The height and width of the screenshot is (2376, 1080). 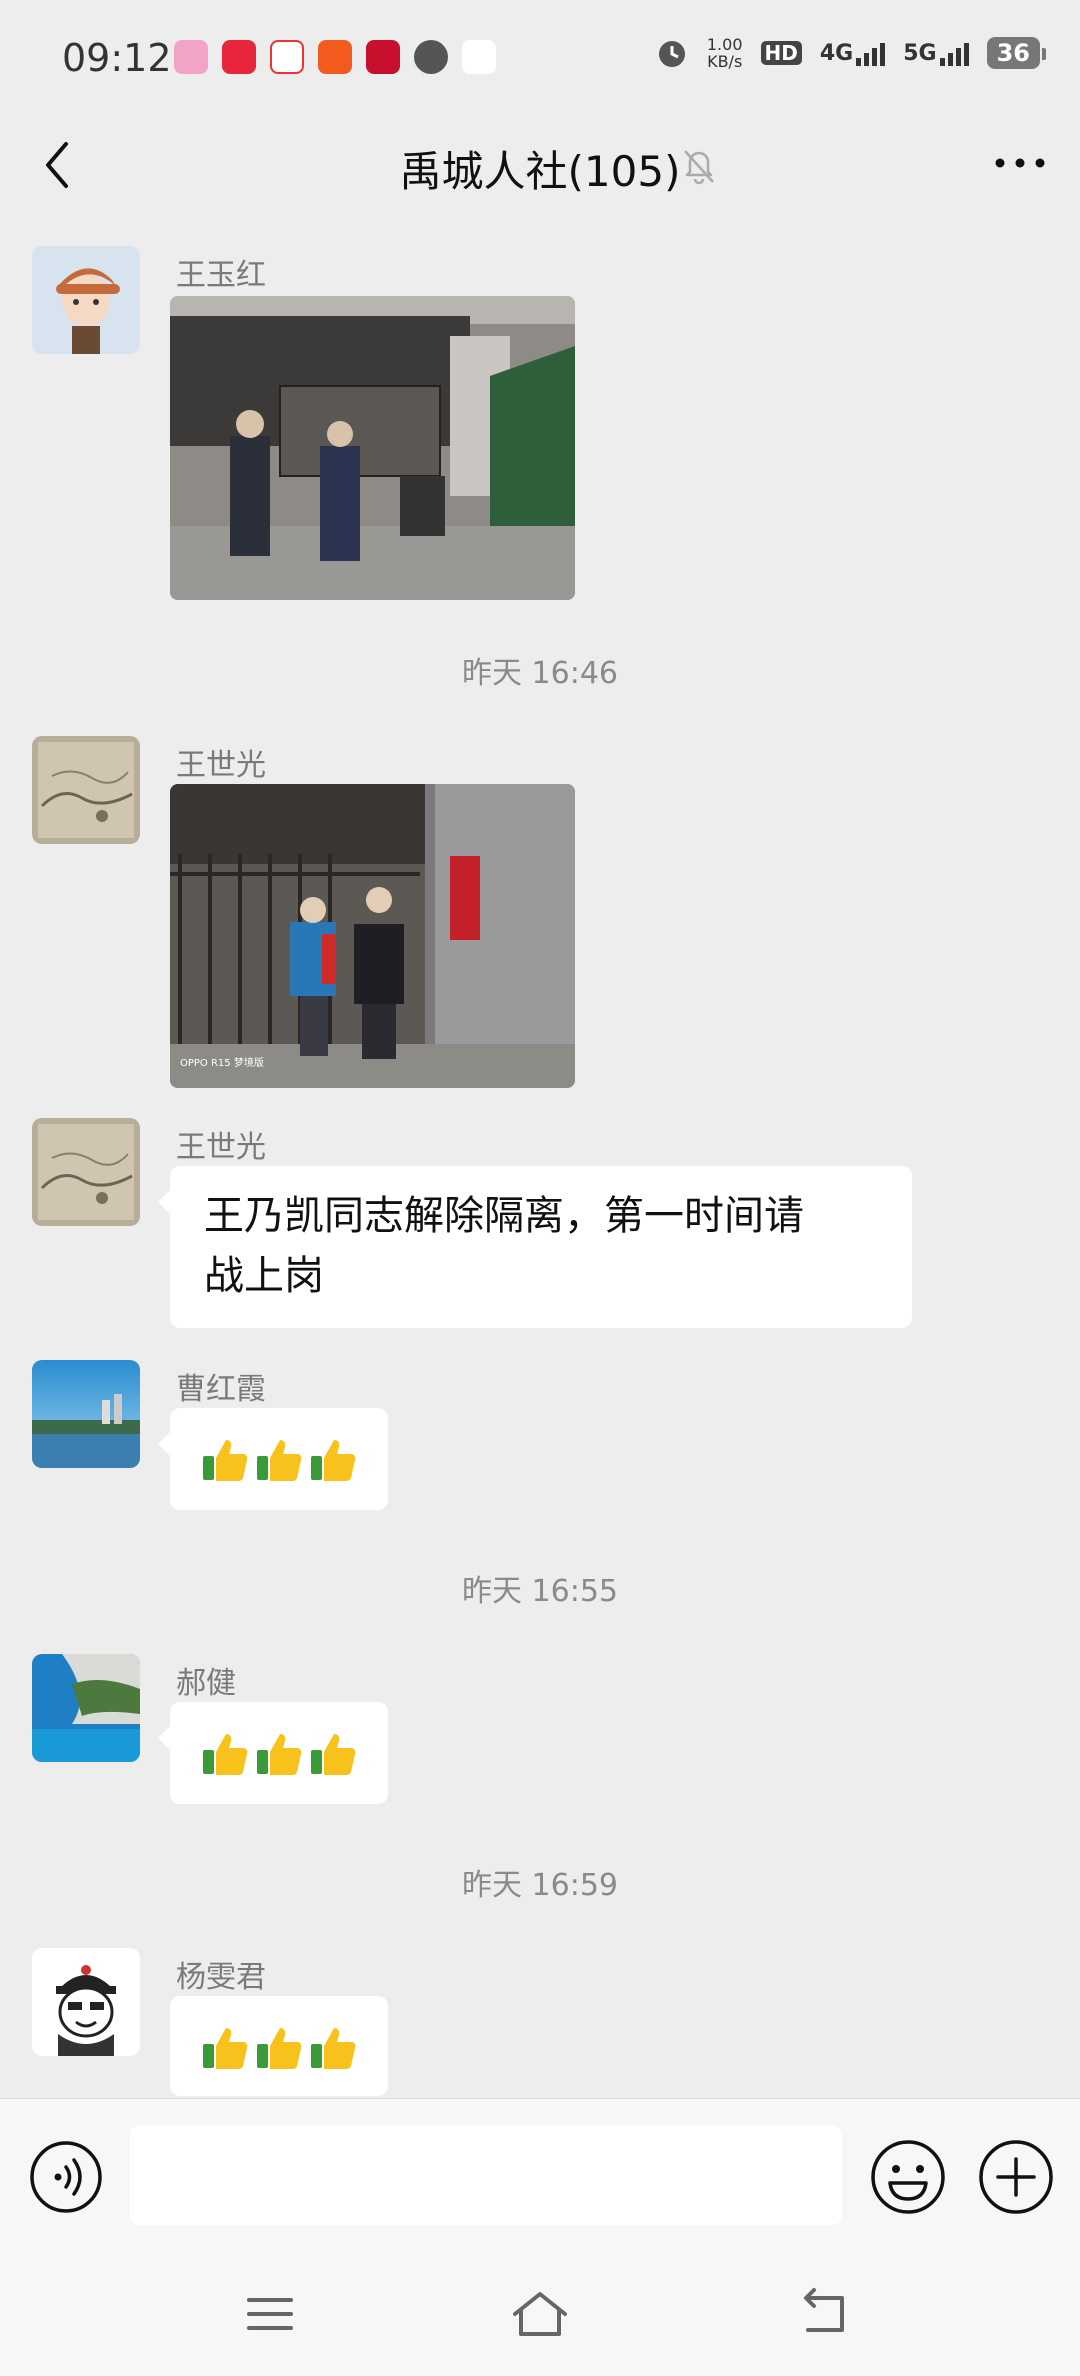 What do you see at coordinates (222, 1062) in the screenshot?
I see `photo-watermark: OPPO R15 梦境版` at bounding box center [222, 1062].